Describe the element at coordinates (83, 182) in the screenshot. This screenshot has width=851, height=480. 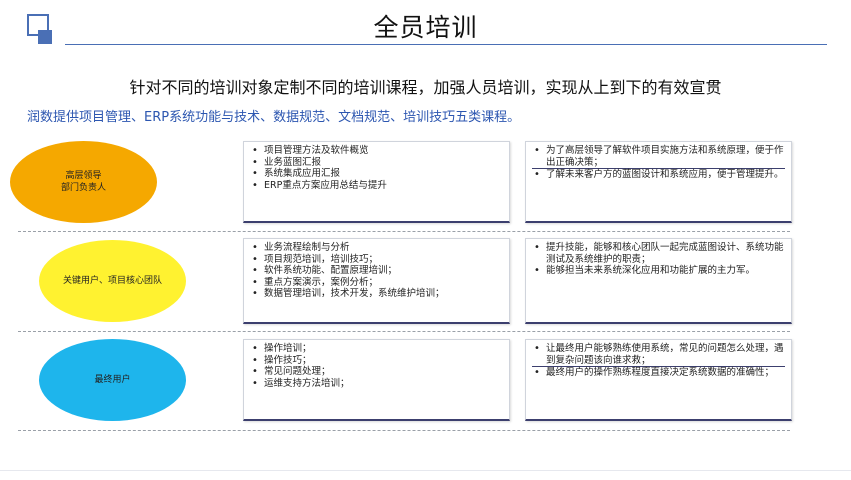
I see `audience-ellipse-executives: 高层领导 部门负责人` at that location.